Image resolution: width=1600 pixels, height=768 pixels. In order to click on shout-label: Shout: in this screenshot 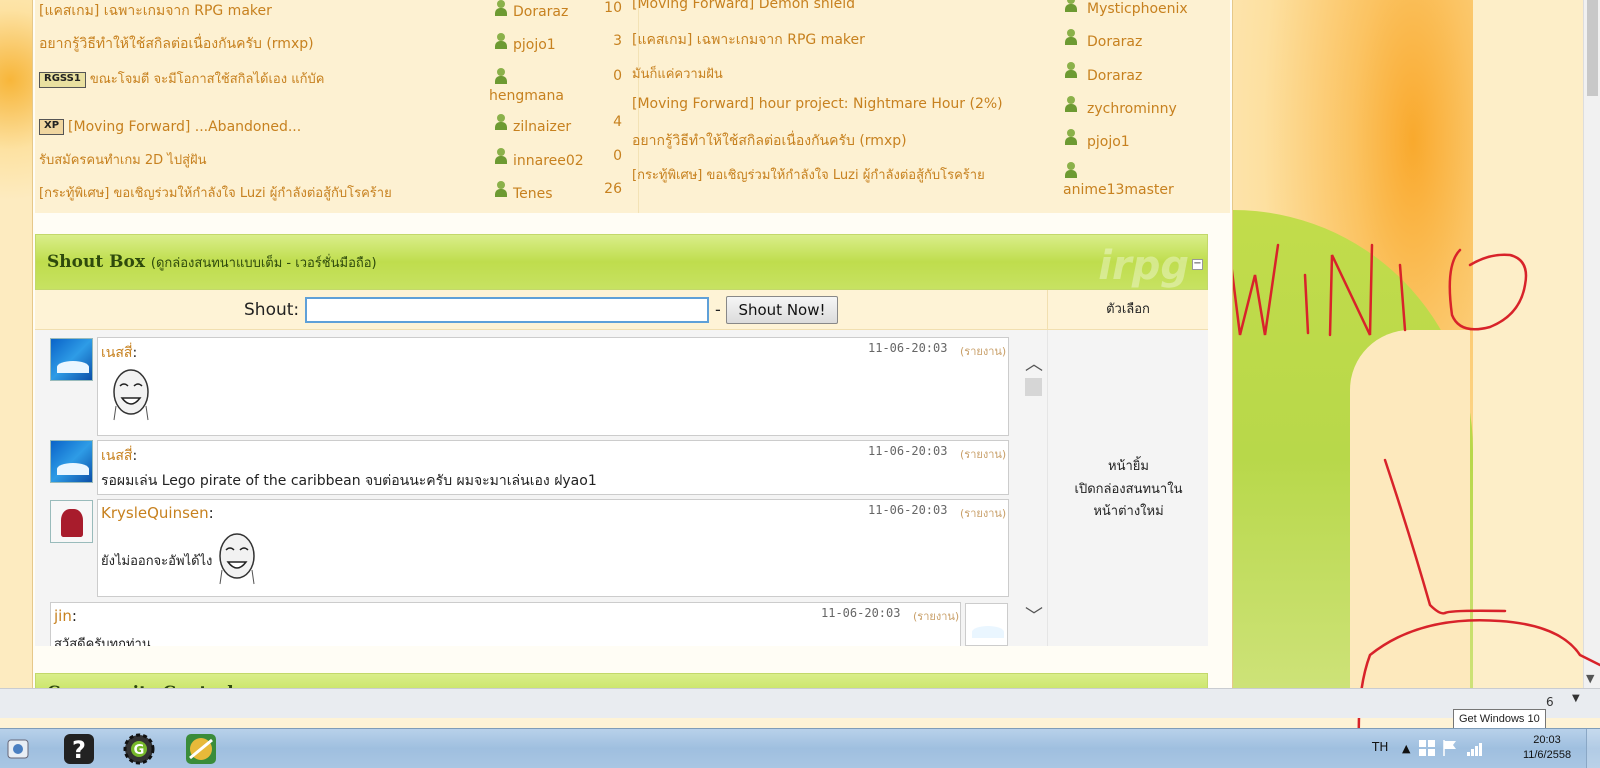, I will do `click(272, 310)`.